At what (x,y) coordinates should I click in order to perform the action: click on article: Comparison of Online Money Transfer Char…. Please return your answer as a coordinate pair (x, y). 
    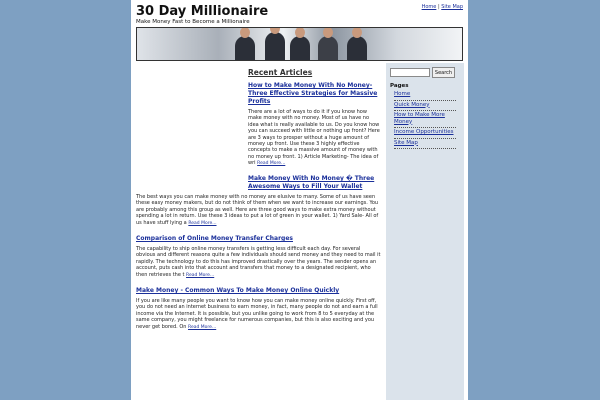
    Looking at the image, I should click on (258, 257).